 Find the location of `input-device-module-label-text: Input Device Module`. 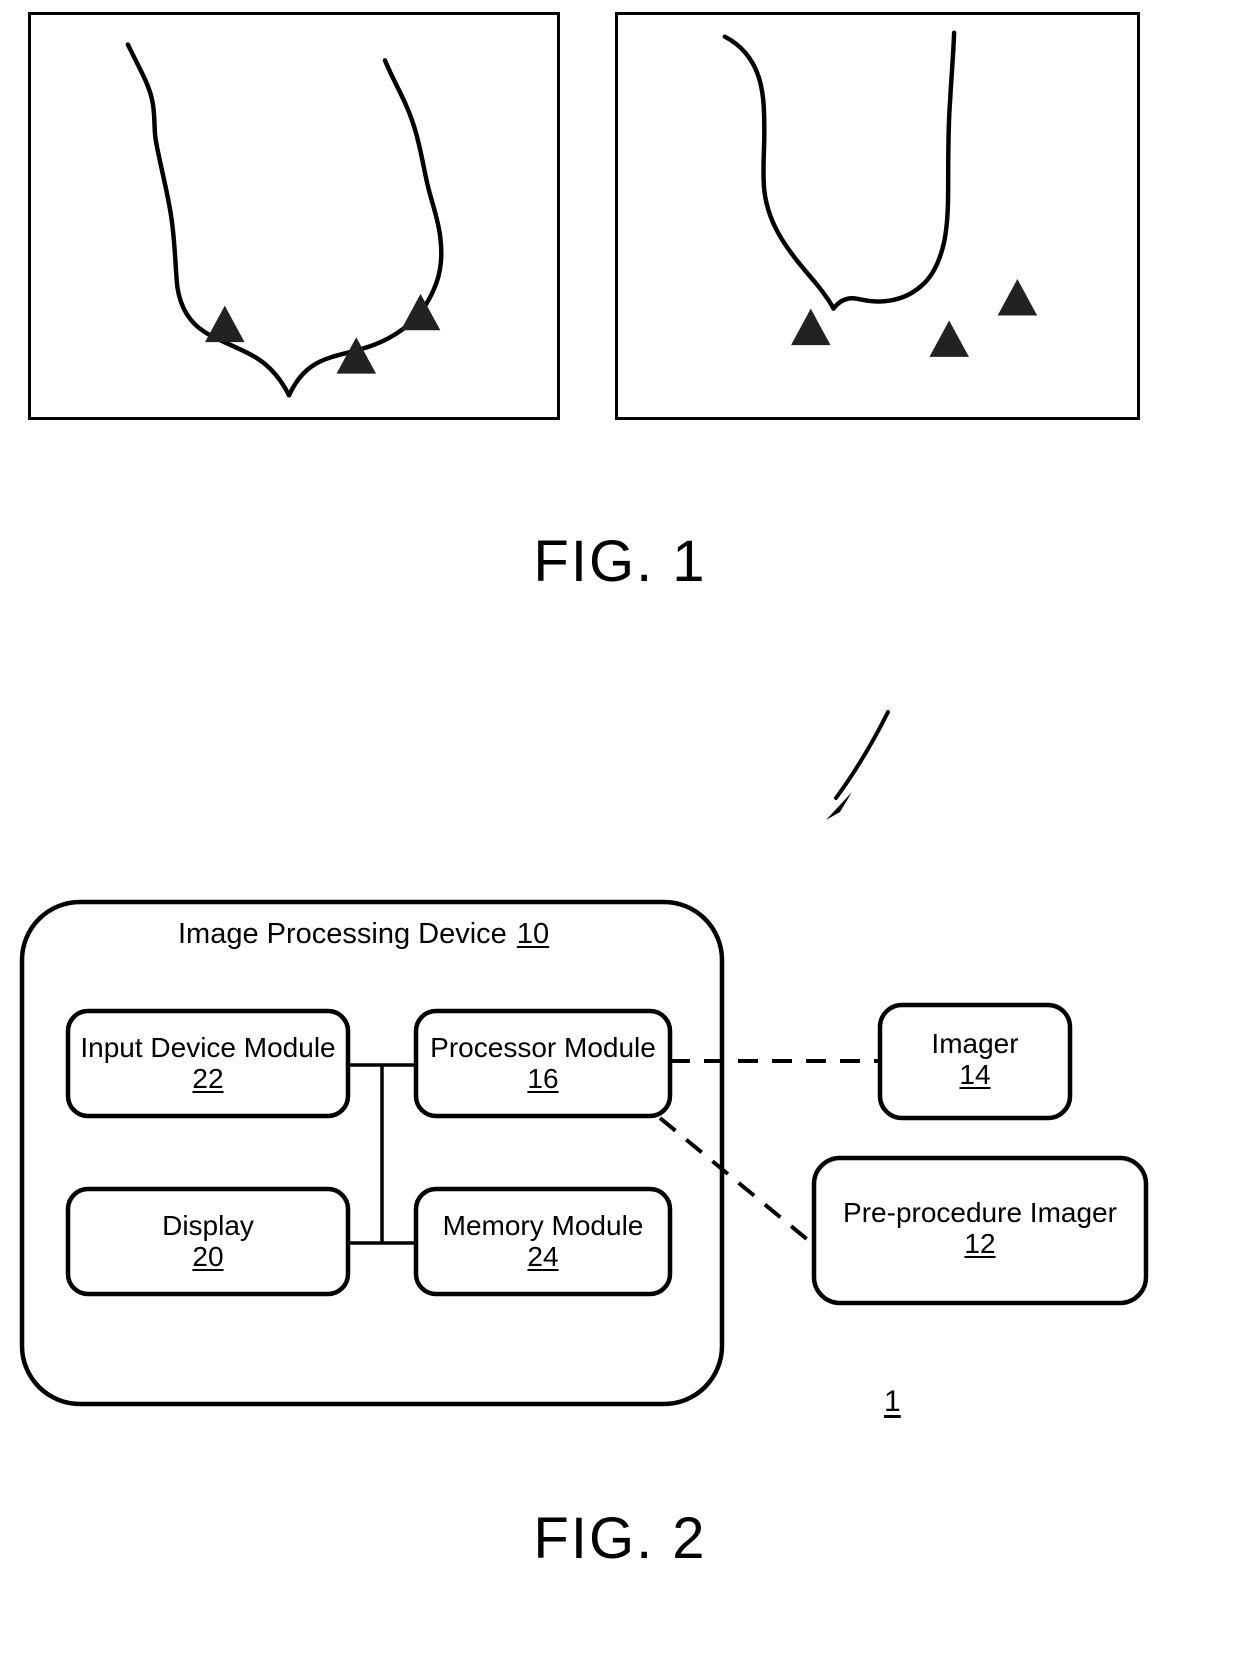

input-device-module-label-text: Input Device Module is located at coordinates (208, 1047).